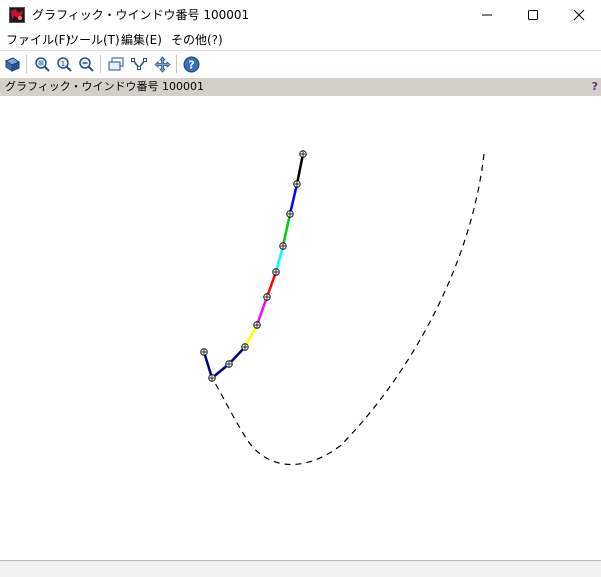  I want to click on status-bar, so click(300, 568).